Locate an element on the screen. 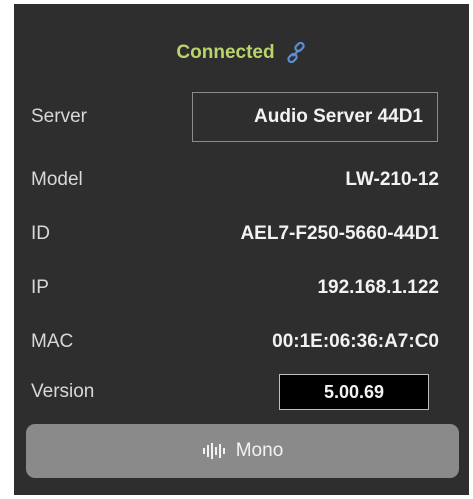 This screenshot has height=499, width=473. id-row: ID AEL7-F250-5660-44D1 is located at coordinates (241, 234).